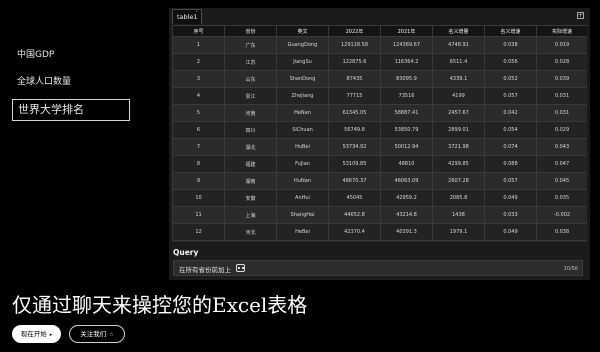 The width and height of the screenshot is (600, 352). I want to click on table-cell: 浙江, so click(250, 96).